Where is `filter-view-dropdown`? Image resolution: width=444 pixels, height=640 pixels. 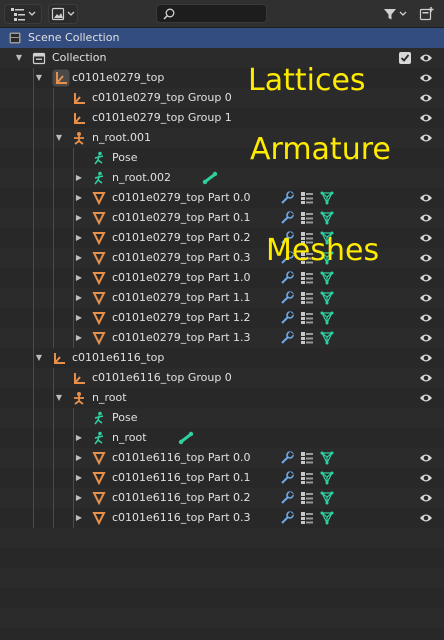
filter-view-dropdown is located at coordinates (63, 14).